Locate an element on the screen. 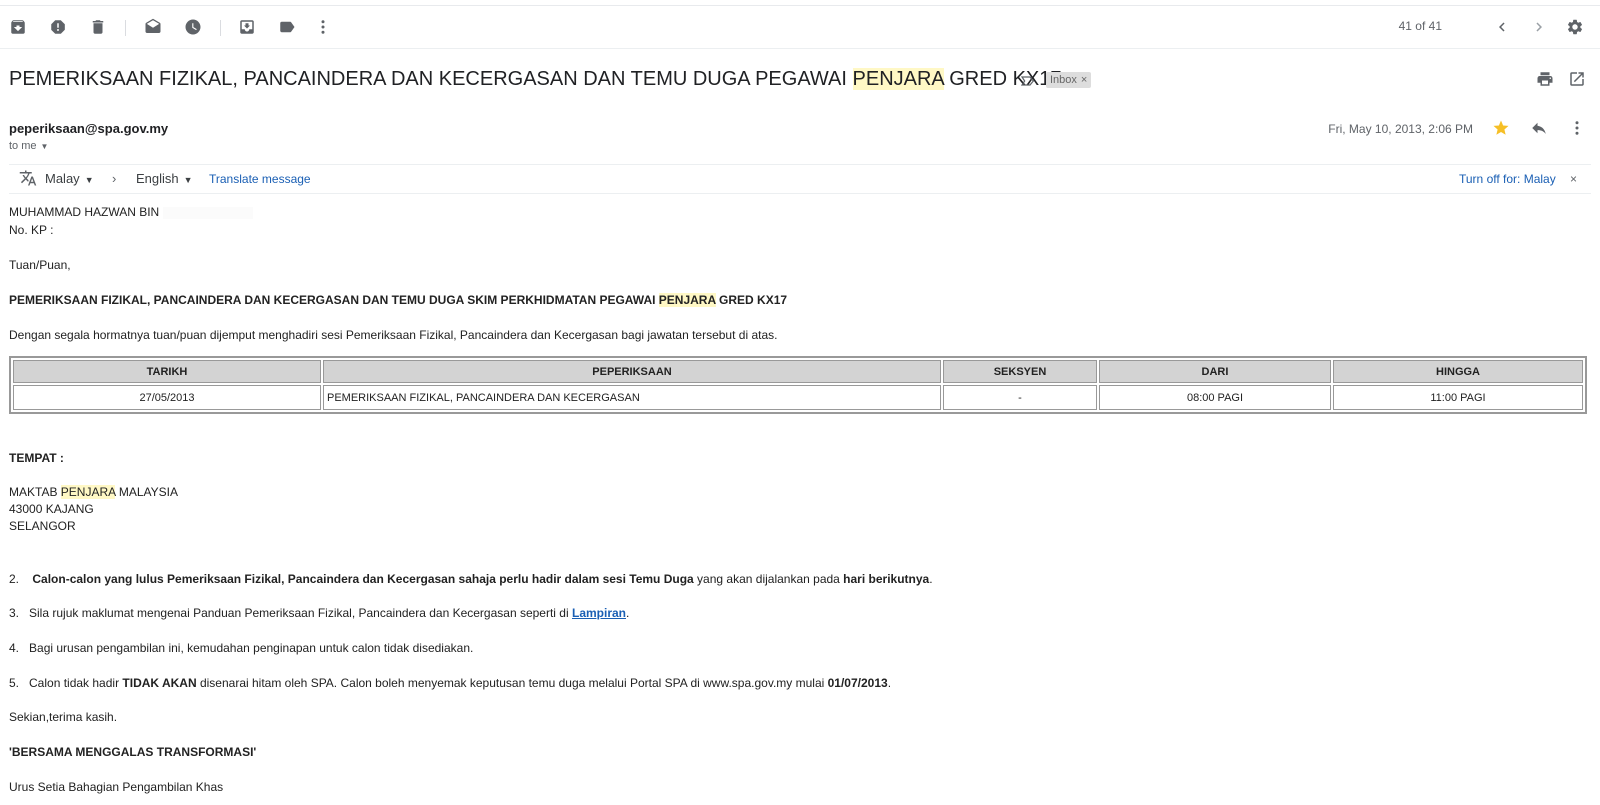 Image resolution: width=1600 pixels, height=805 pixels. inbox-label-chip: Inbox × is located at coordinates (1069, 80).